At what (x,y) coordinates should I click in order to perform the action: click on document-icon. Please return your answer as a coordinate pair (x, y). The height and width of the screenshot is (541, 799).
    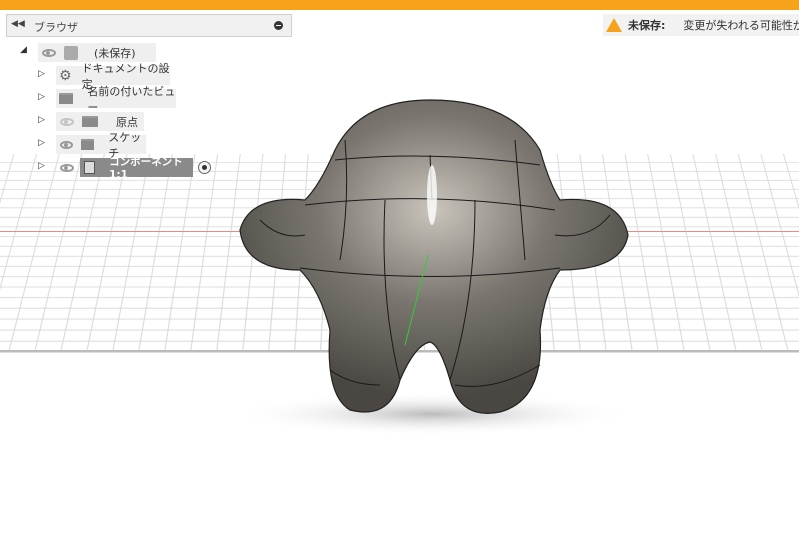
    Looking at the image, I should click on (71, 52).